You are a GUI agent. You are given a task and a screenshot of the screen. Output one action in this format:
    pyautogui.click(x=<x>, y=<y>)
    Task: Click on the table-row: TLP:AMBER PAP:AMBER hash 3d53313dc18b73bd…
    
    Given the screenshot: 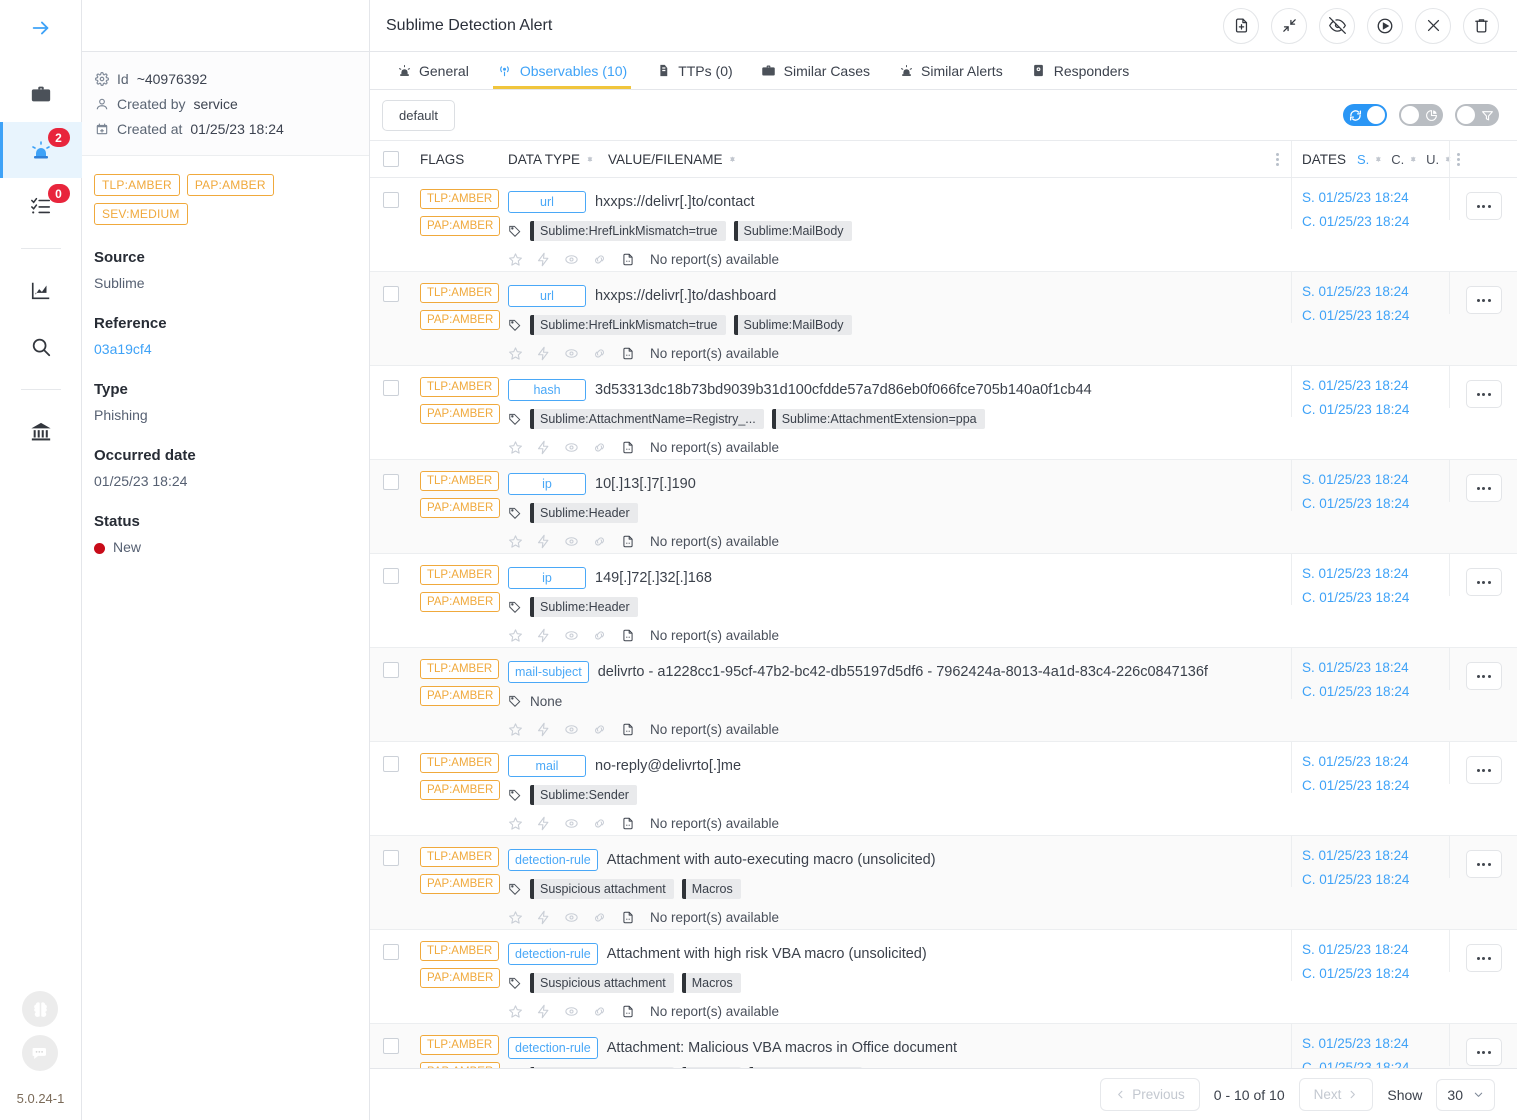 What is the action you would take?
    pyautogui.click(x=943, y=413)
    